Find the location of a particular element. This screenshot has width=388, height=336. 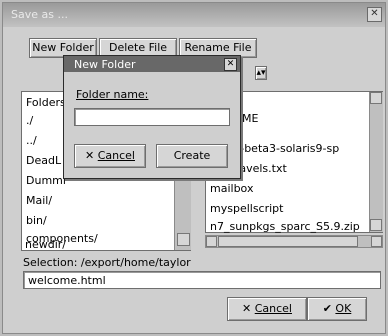

new-folder-title-bar: New Folder ✕ is located at coordinates (152, 64).